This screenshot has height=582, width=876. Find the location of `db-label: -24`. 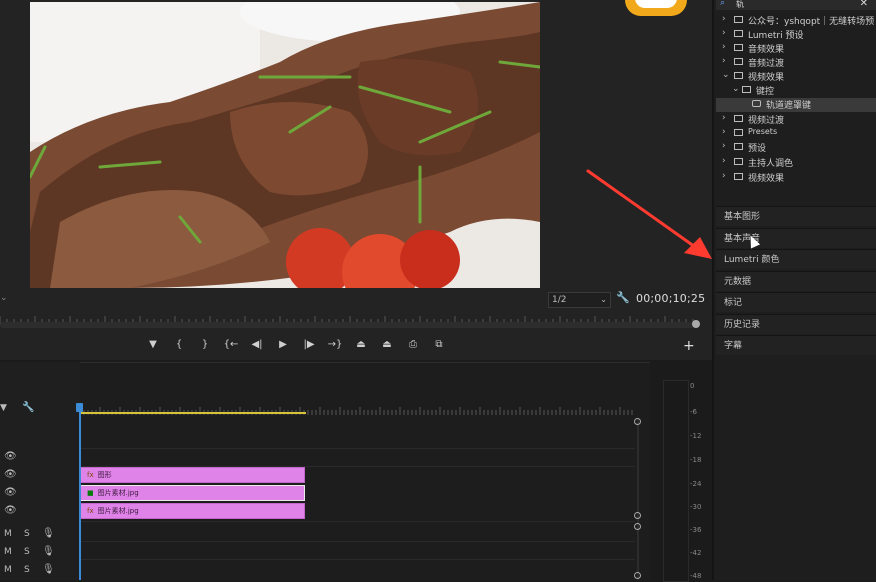

db-label: -24 is located at coordinates (696, 484).